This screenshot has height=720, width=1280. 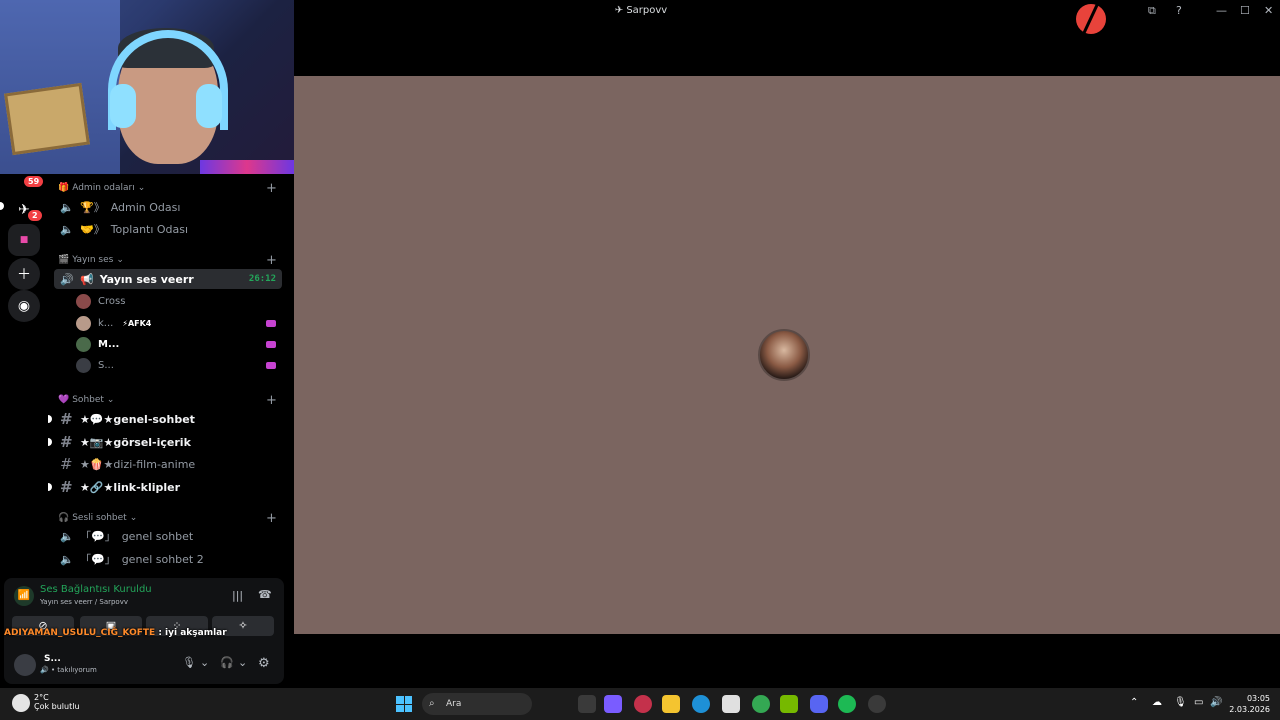 I want to click on headset-ear-left, so click(x=123, y=106).